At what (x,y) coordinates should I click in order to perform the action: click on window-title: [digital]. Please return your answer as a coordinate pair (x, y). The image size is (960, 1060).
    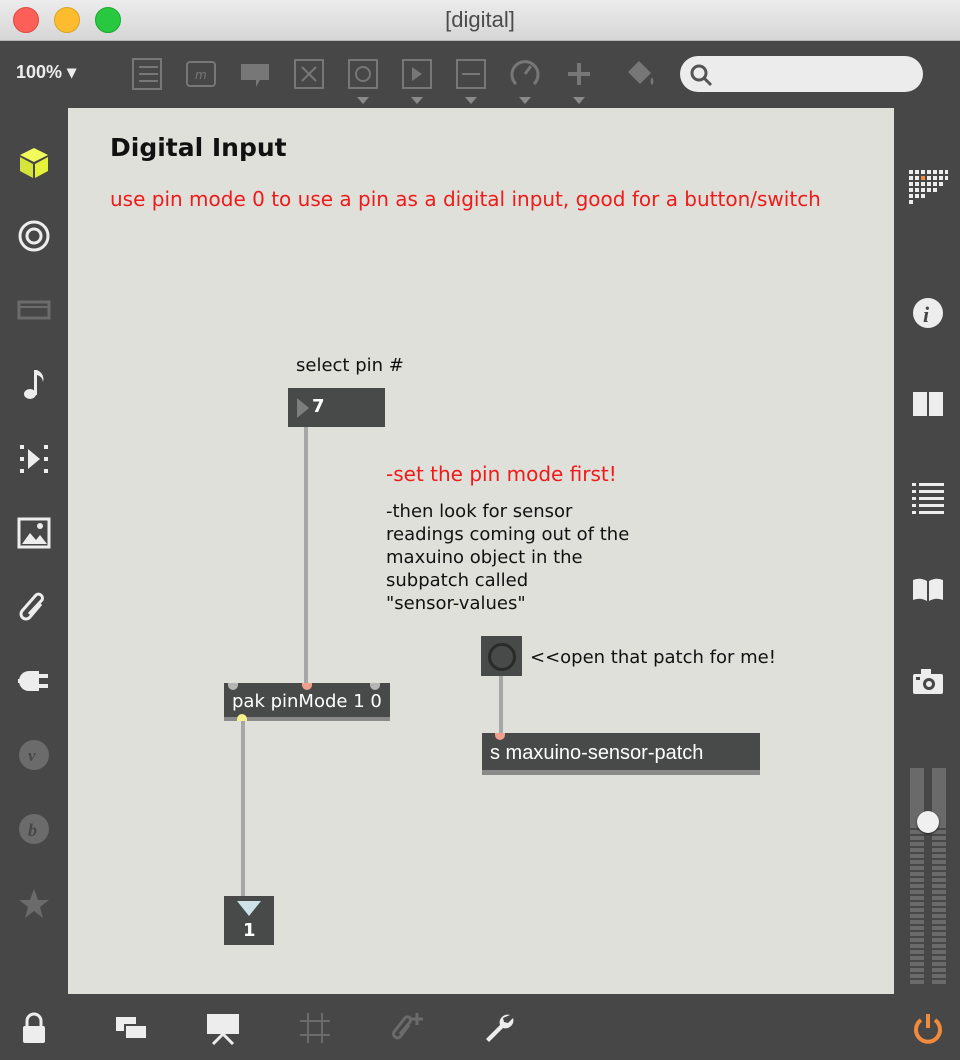
    Looking at the image, I should click on (480, 19).